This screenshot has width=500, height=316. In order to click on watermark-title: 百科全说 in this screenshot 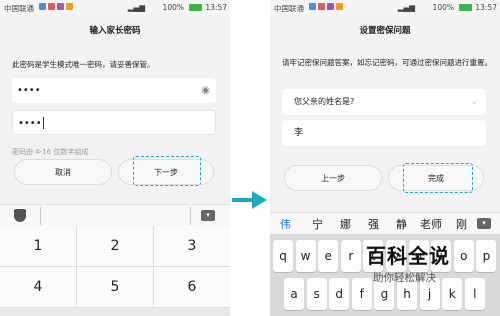, I will do `click(408, 256)`.